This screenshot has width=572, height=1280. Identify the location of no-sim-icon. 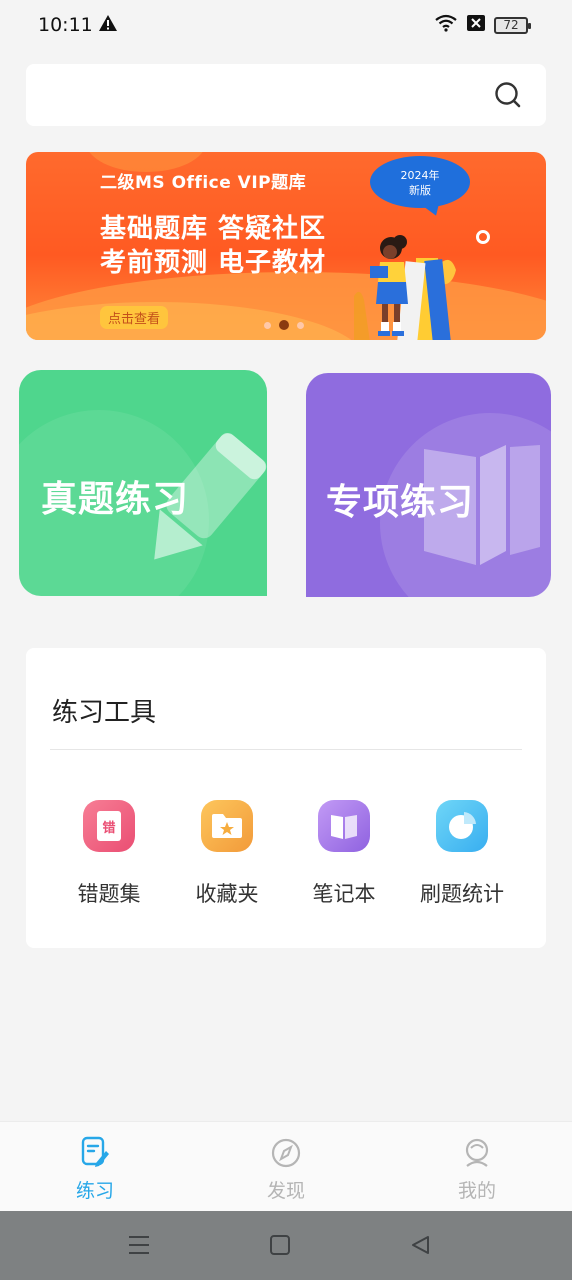
(476, 25).